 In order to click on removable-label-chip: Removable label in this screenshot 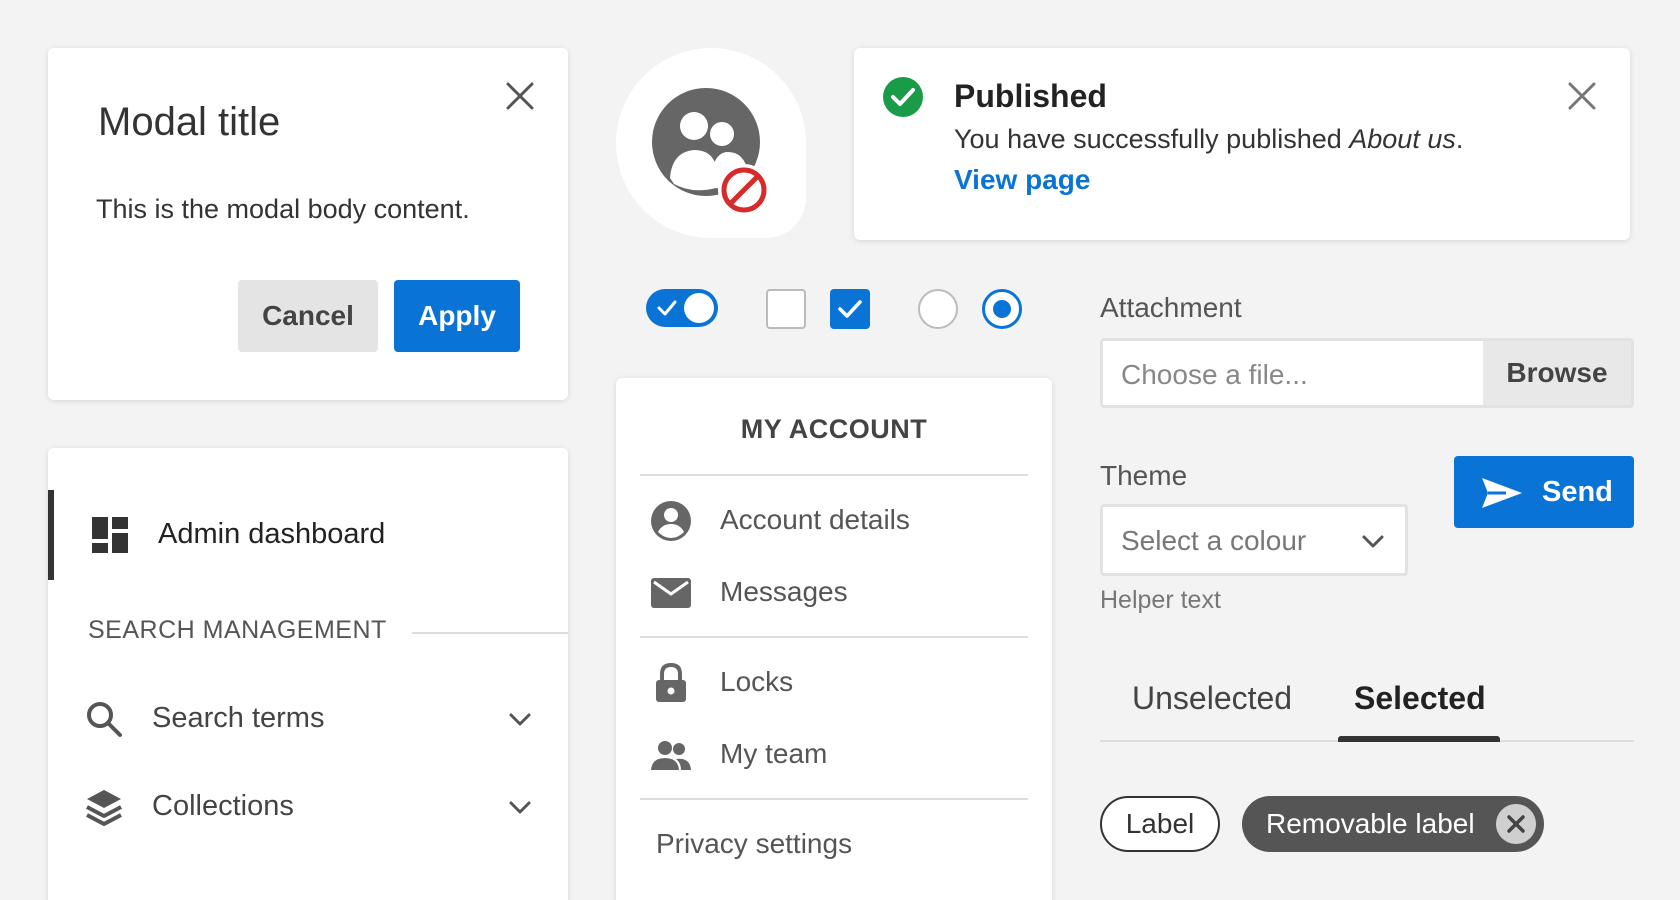, I will do `click(1393, 824)`.